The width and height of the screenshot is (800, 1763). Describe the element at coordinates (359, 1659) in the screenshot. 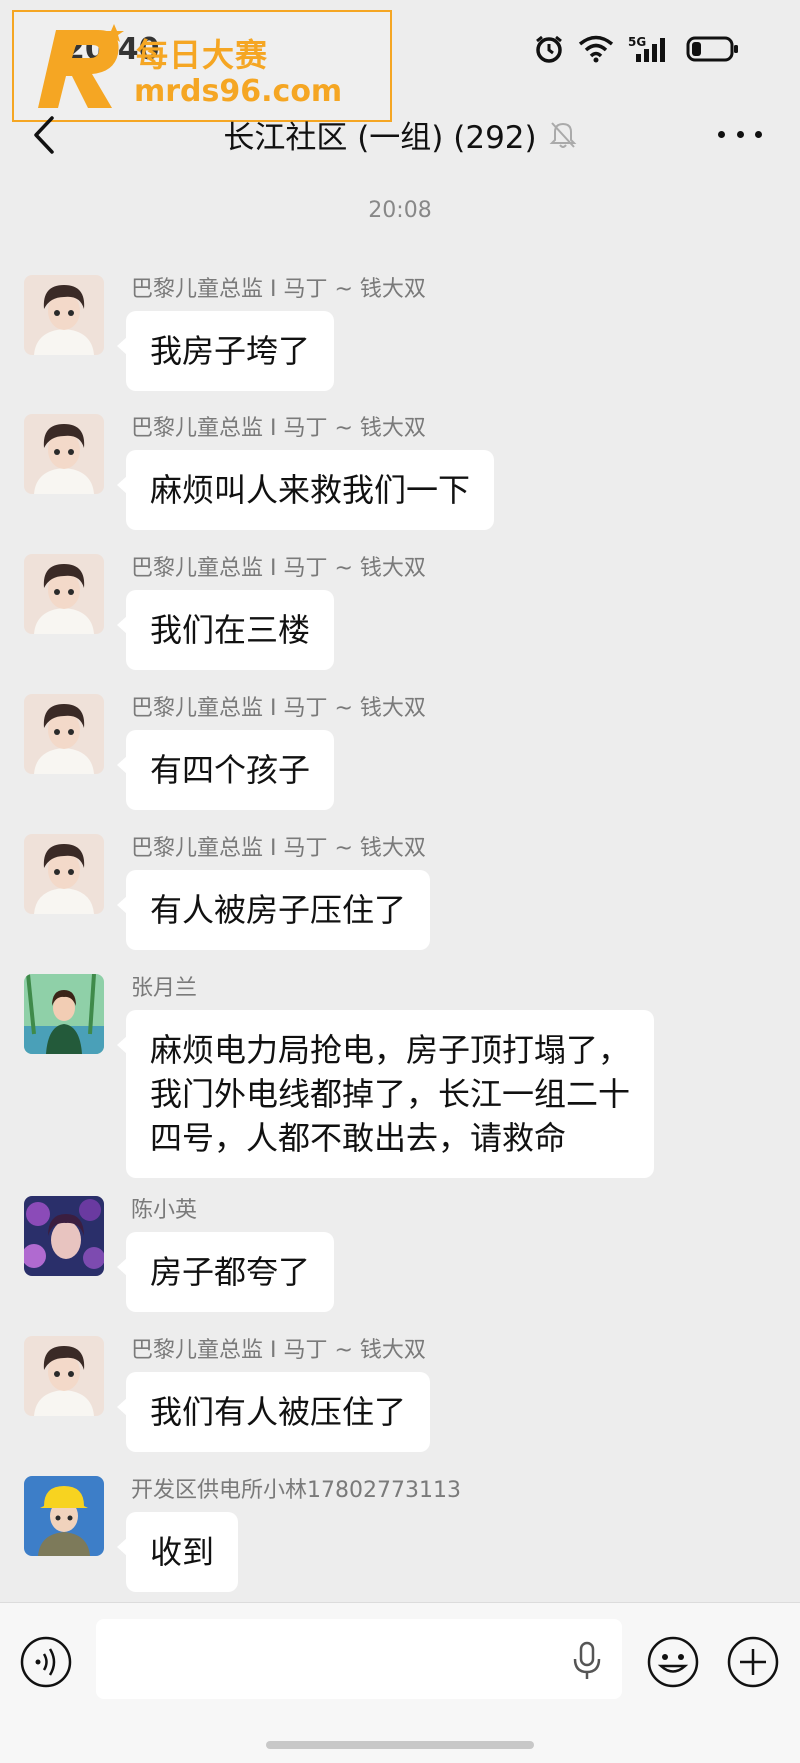

I see `message-input` at that location.